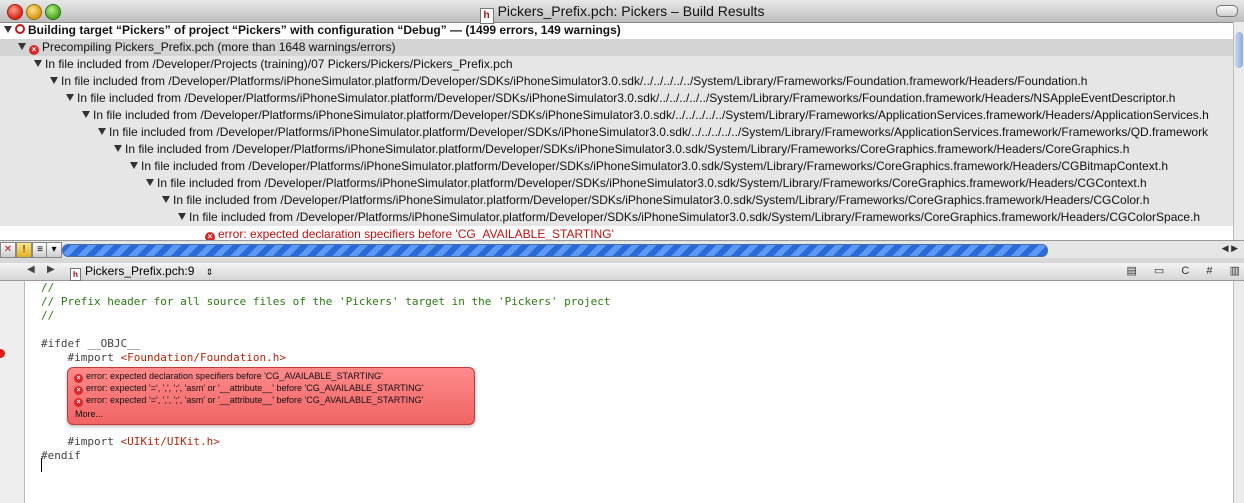 This screenshot has height=503, width=1244. Describe the element at coordinates (203, 357) in the screenshot. I see `import-path: <Foundation/Foundation.h>` at that location.